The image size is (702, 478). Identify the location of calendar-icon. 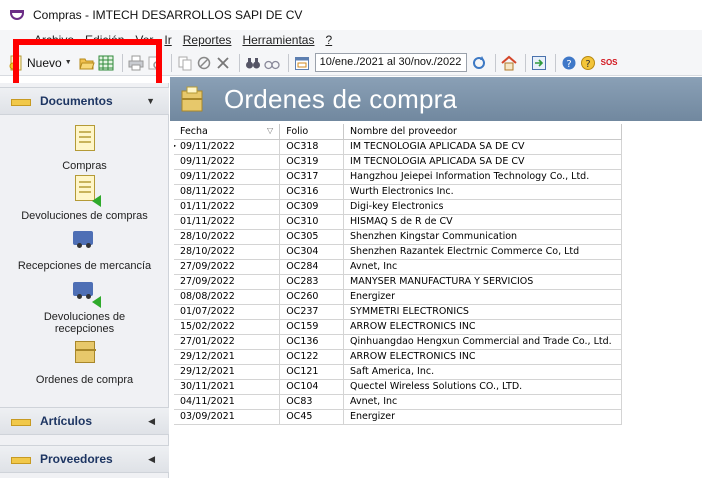
(302, 63).